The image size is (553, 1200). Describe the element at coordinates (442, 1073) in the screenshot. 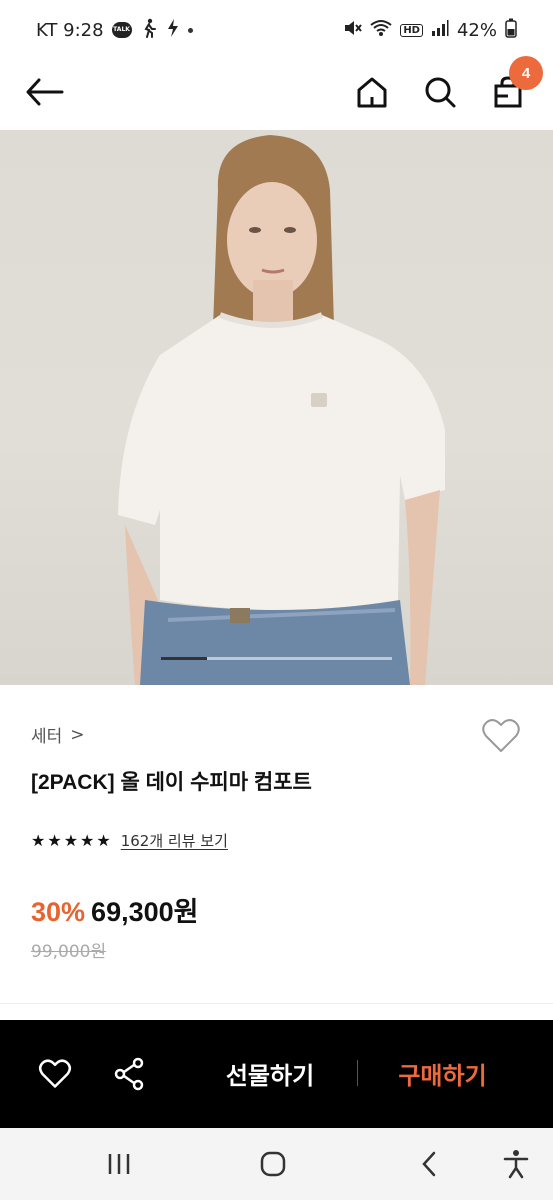

I see `buy-button: 구매하기` at that location.